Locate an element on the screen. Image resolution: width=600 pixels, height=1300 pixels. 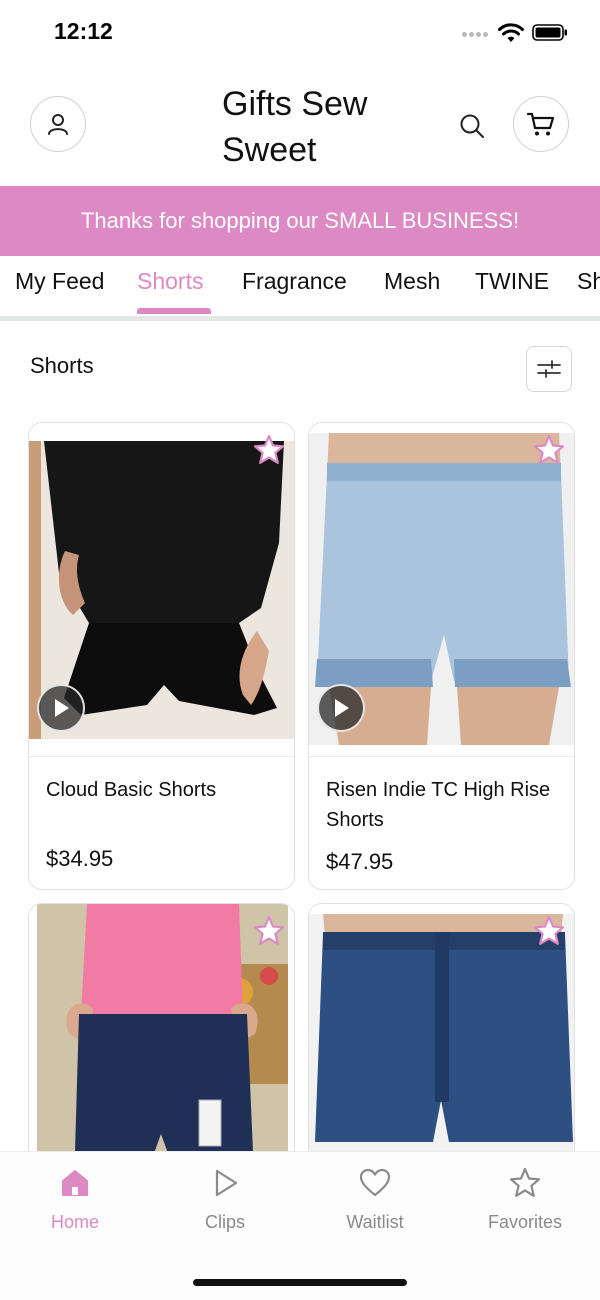
product-price: $47.95 is located at coordinates (360, 861).